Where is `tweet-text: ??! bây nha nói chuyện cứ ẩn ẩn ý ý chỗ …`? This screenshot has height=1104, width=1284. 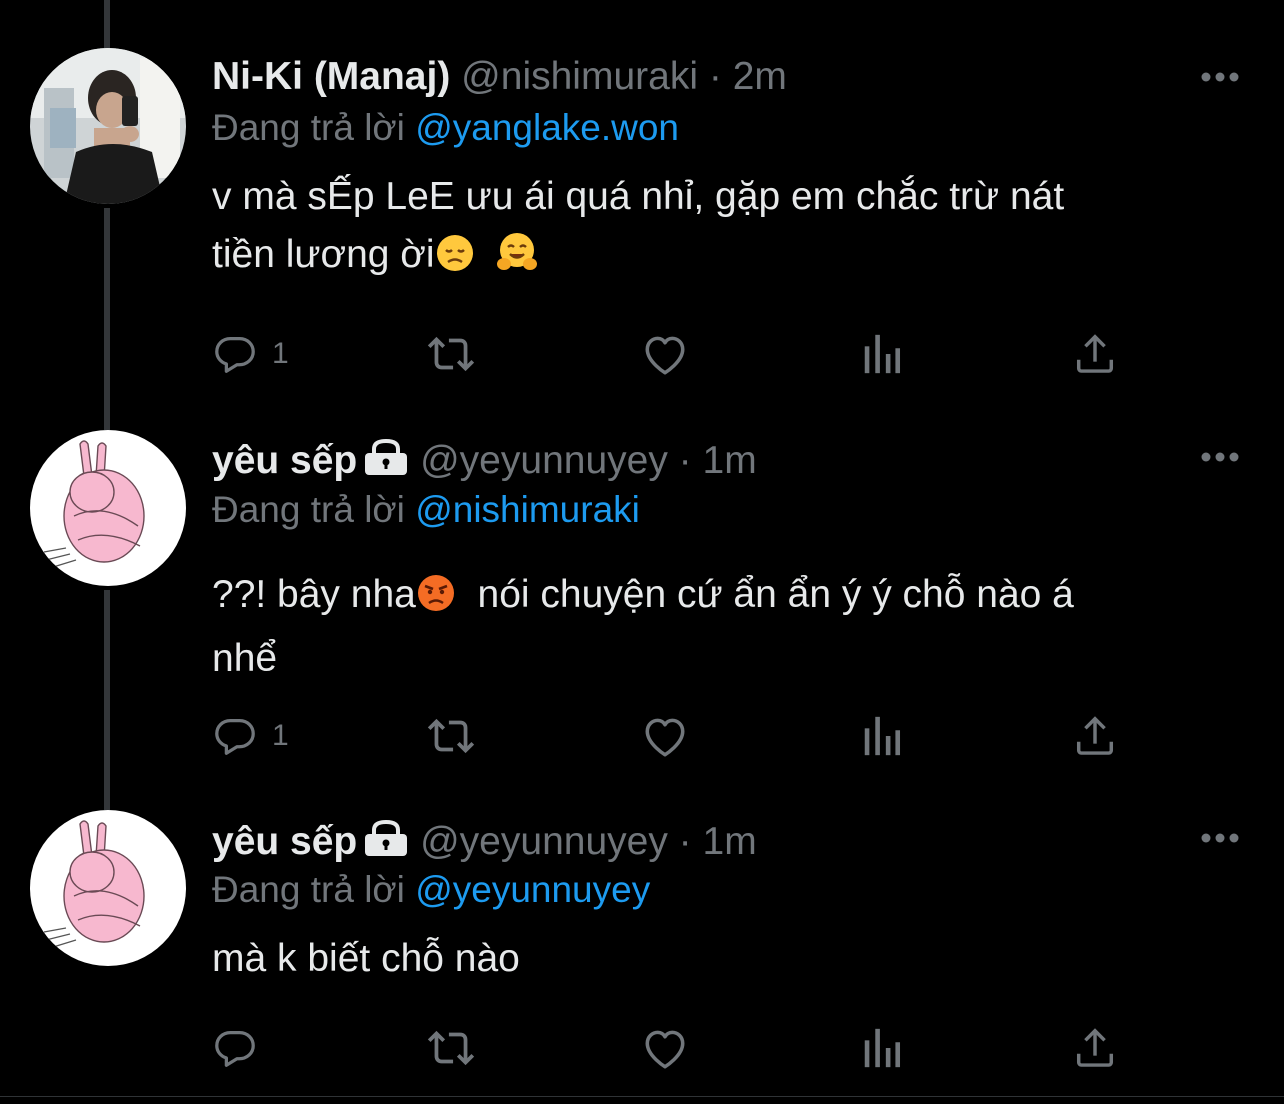 tweet-text: ??! bây nha nói chuyện cứ ẩn ẩn ý ý chỗ … is located at coordinates (702, 627).